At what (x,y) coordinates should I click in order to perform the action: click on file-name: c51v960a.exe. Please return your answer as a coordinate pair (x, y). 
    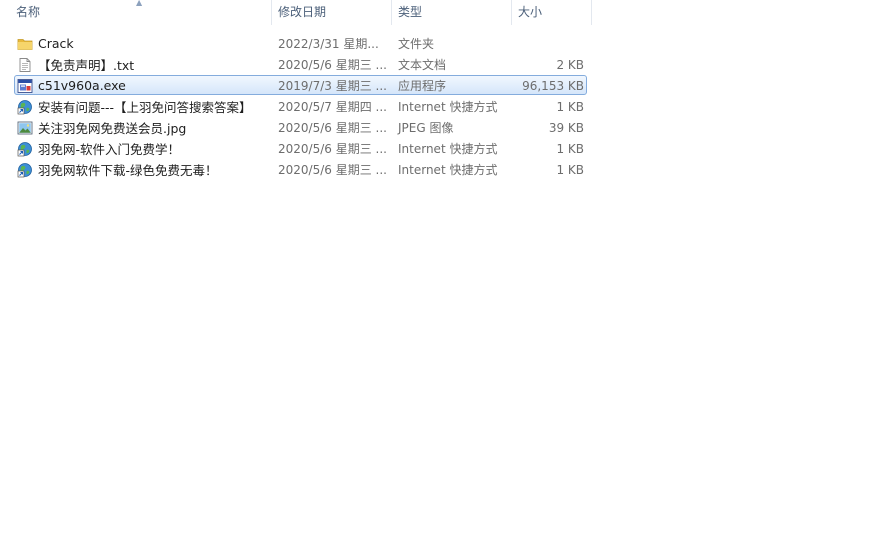
    Looking at the image, I should click on (82, 85).